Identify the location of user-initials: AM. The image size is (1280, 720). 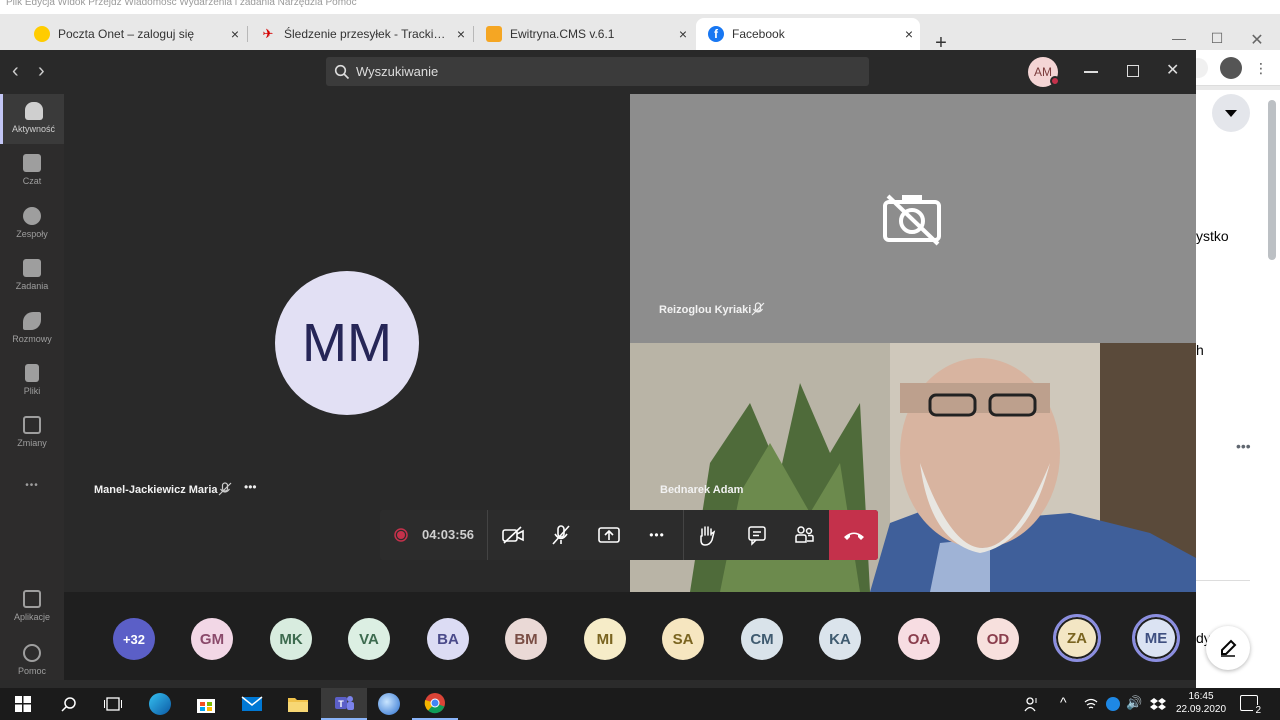
(1043, 72).